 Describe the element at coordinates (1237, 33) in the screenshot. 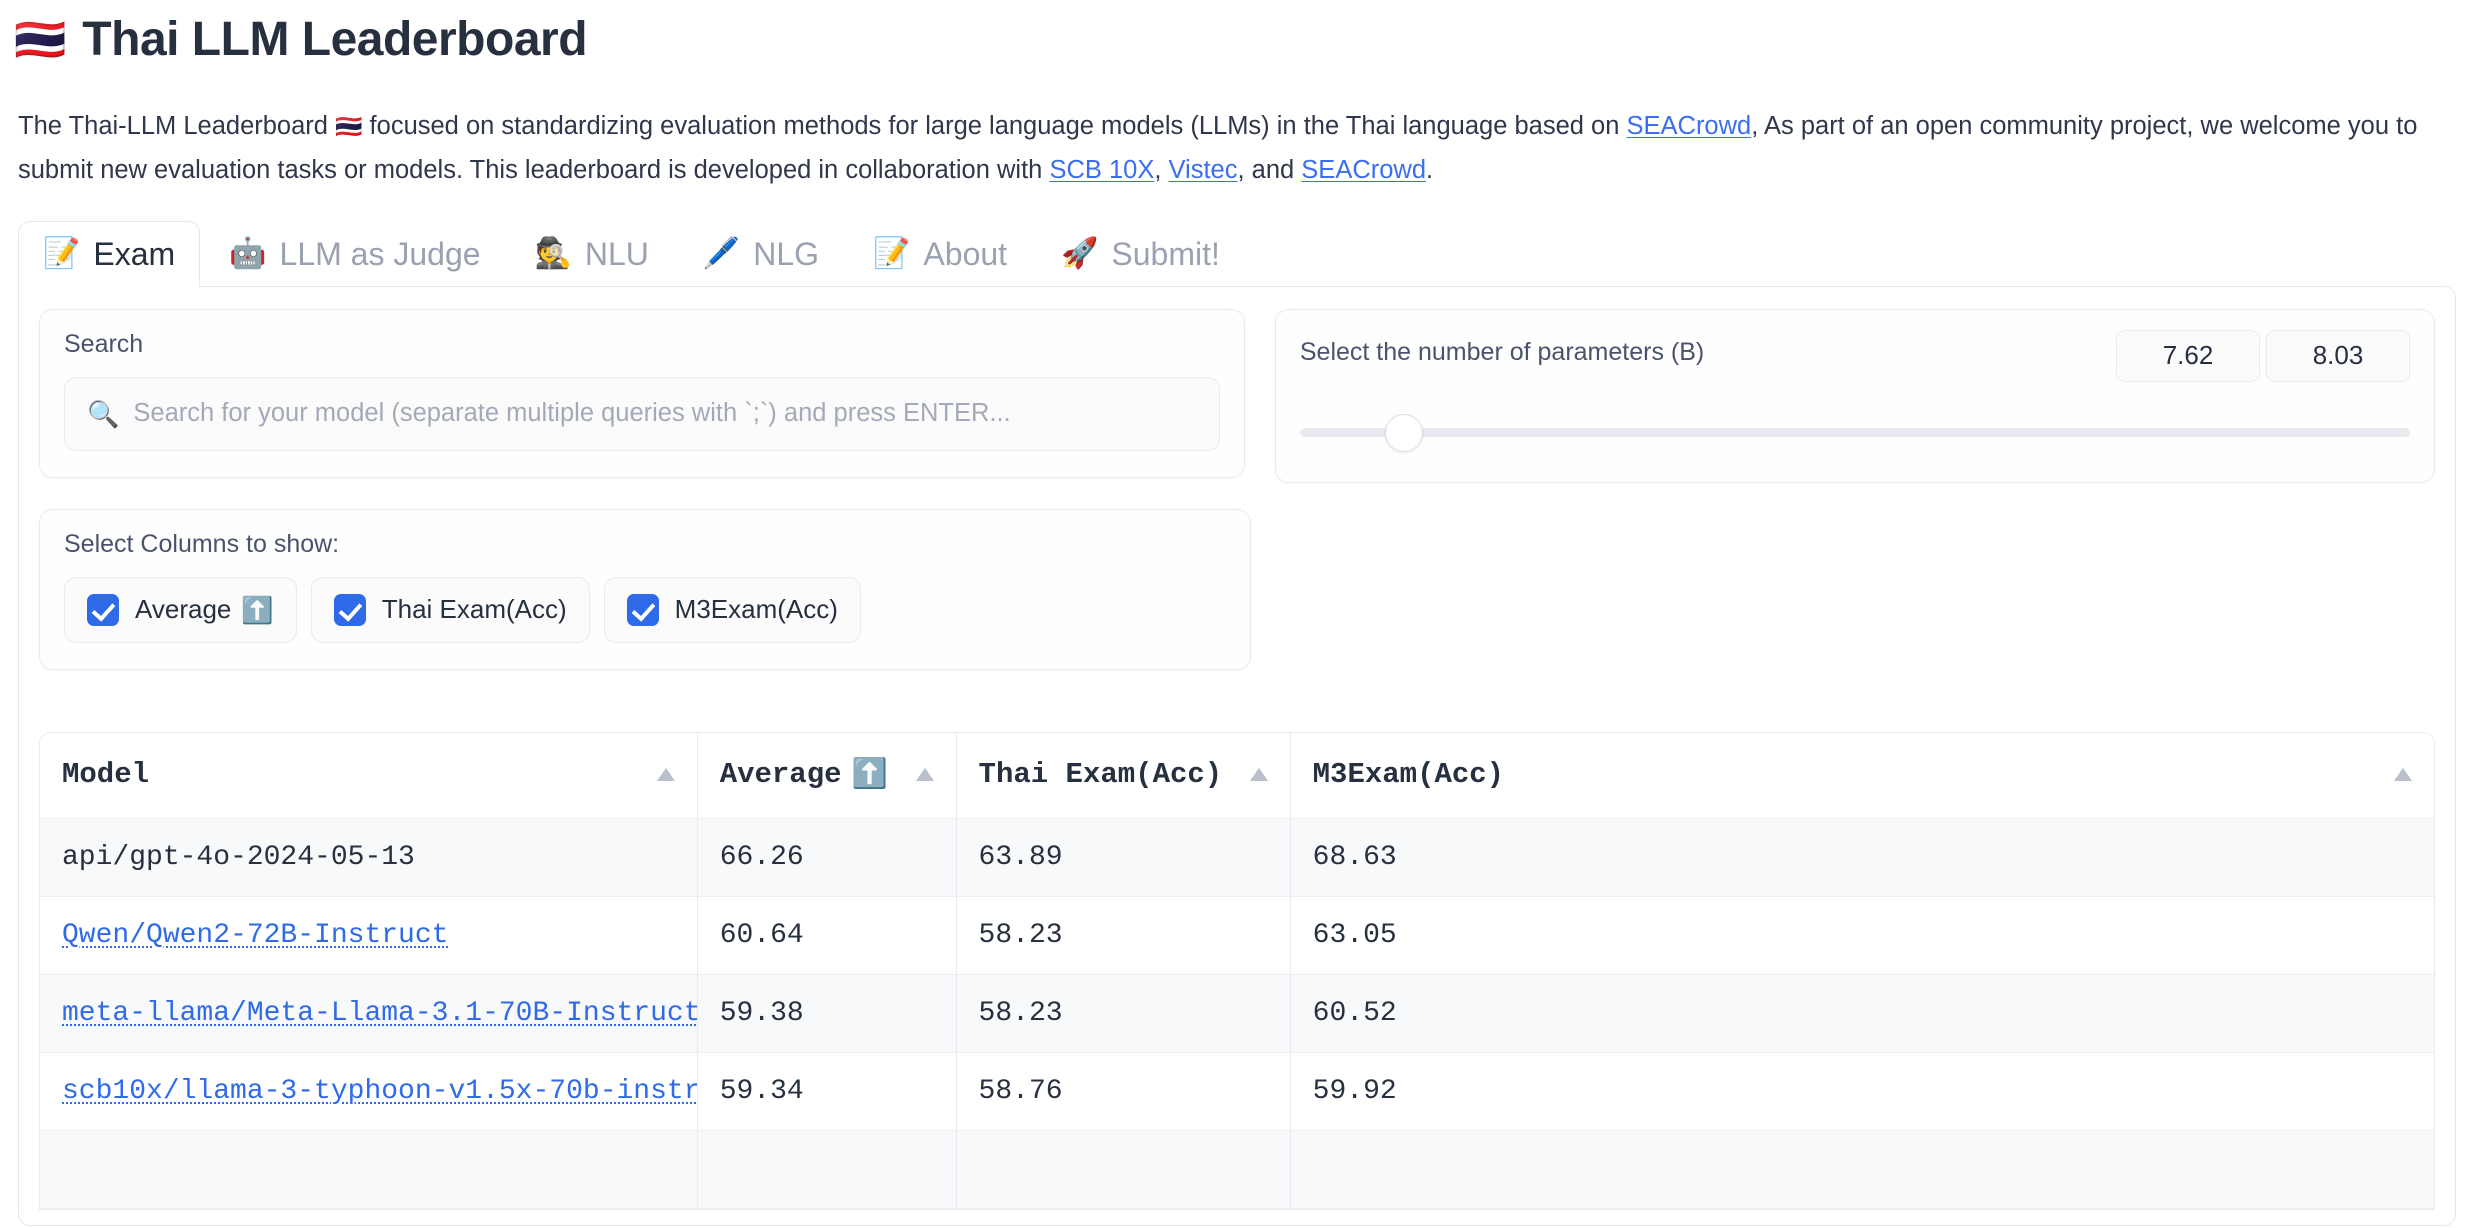

I see `page-header: 🇹🇭 Thai LLM Leaderboard` at that location.